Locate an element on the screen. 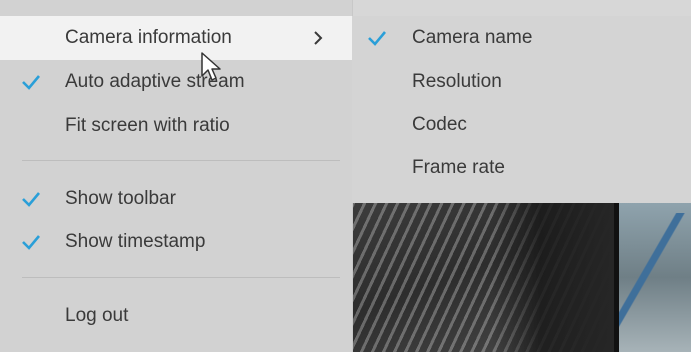 Image resolution: width=691 pixels, height=352 pixels. submenu-item-label: Resolution is located at coordinates (457, 81).